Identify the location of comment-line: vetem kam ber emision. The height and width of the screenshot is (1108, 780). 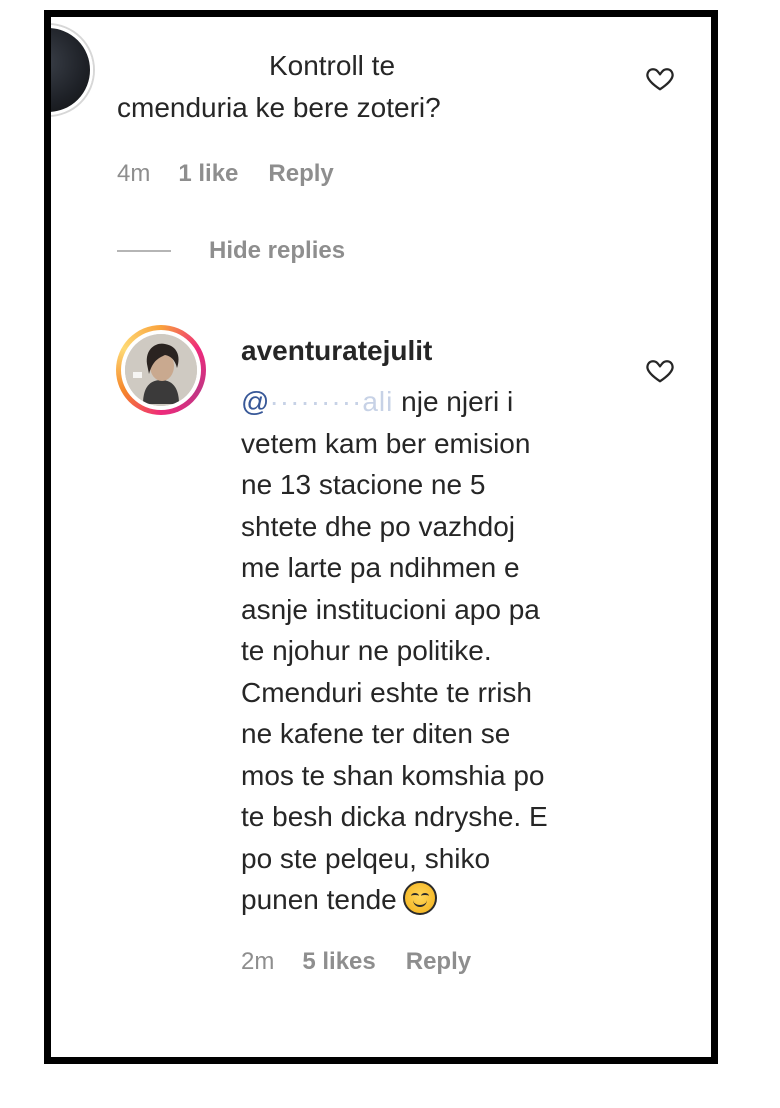
(386, 443).